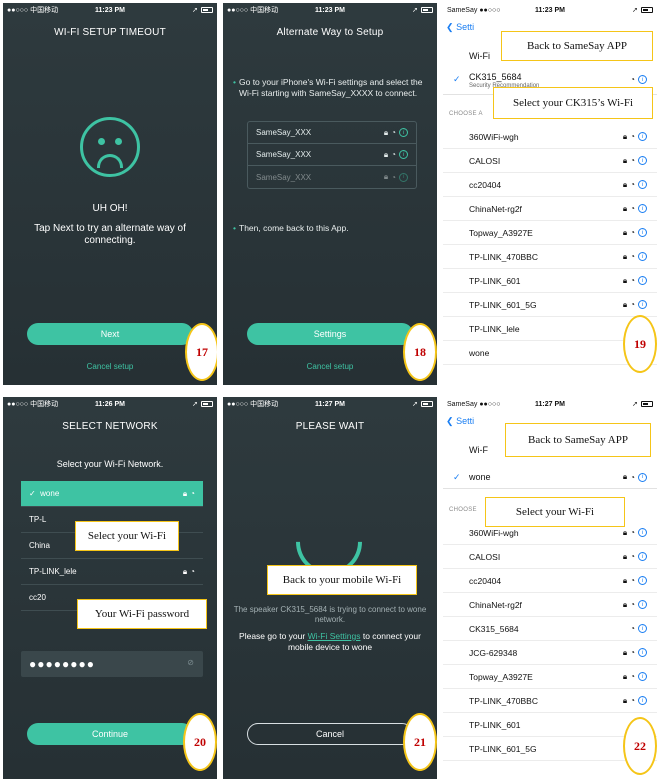 This screenshot has width=657, height=782. What do you see at coordinates (127, 536) in the screenshot?
I see `callout-select-wifi: Select your Wi-Fi` at bounding box center [127, 536].